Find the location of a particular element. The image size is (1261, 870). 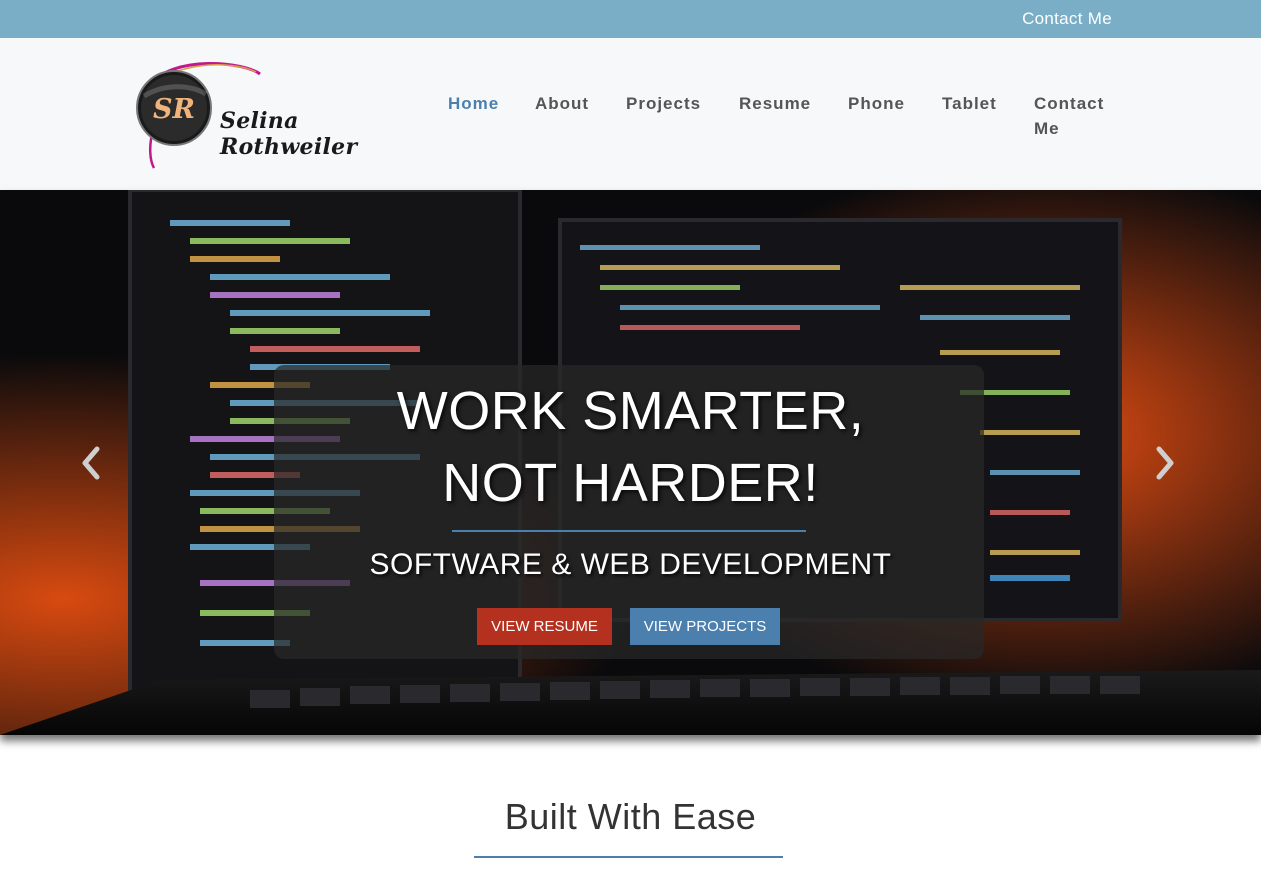

nav-home: Home is located at coordinates (473, 103).